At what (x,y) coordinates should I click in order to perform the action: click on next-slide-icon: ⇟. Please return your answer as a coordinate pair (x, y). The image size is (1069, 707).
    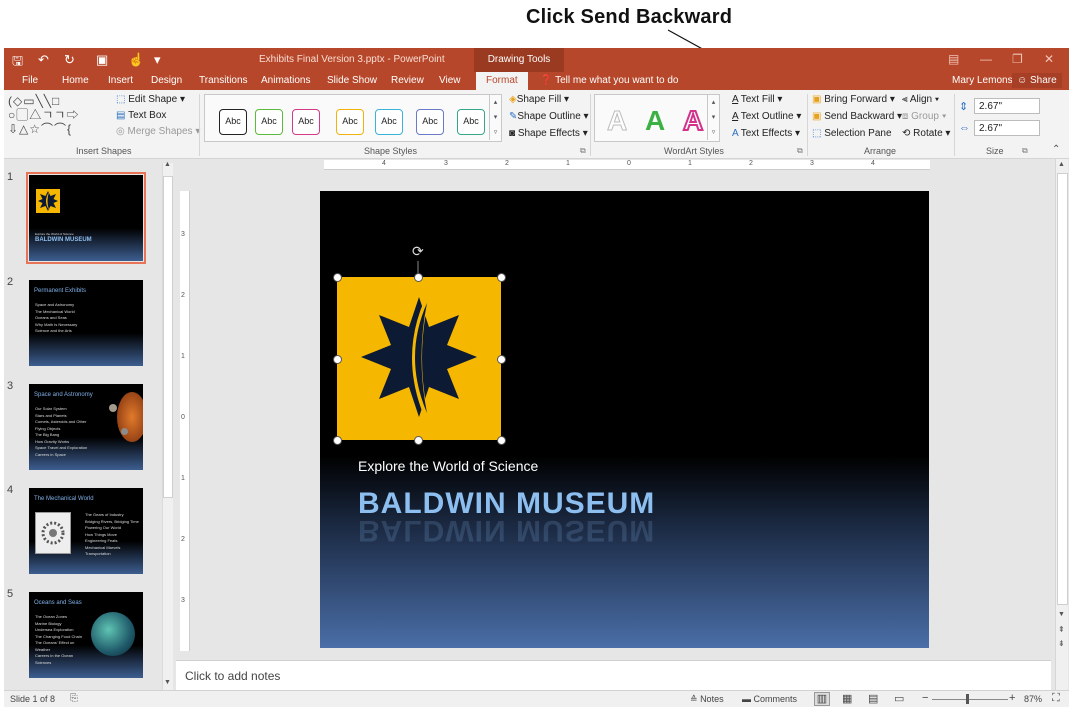
    Looking at the image, I should click on (1061, 643).